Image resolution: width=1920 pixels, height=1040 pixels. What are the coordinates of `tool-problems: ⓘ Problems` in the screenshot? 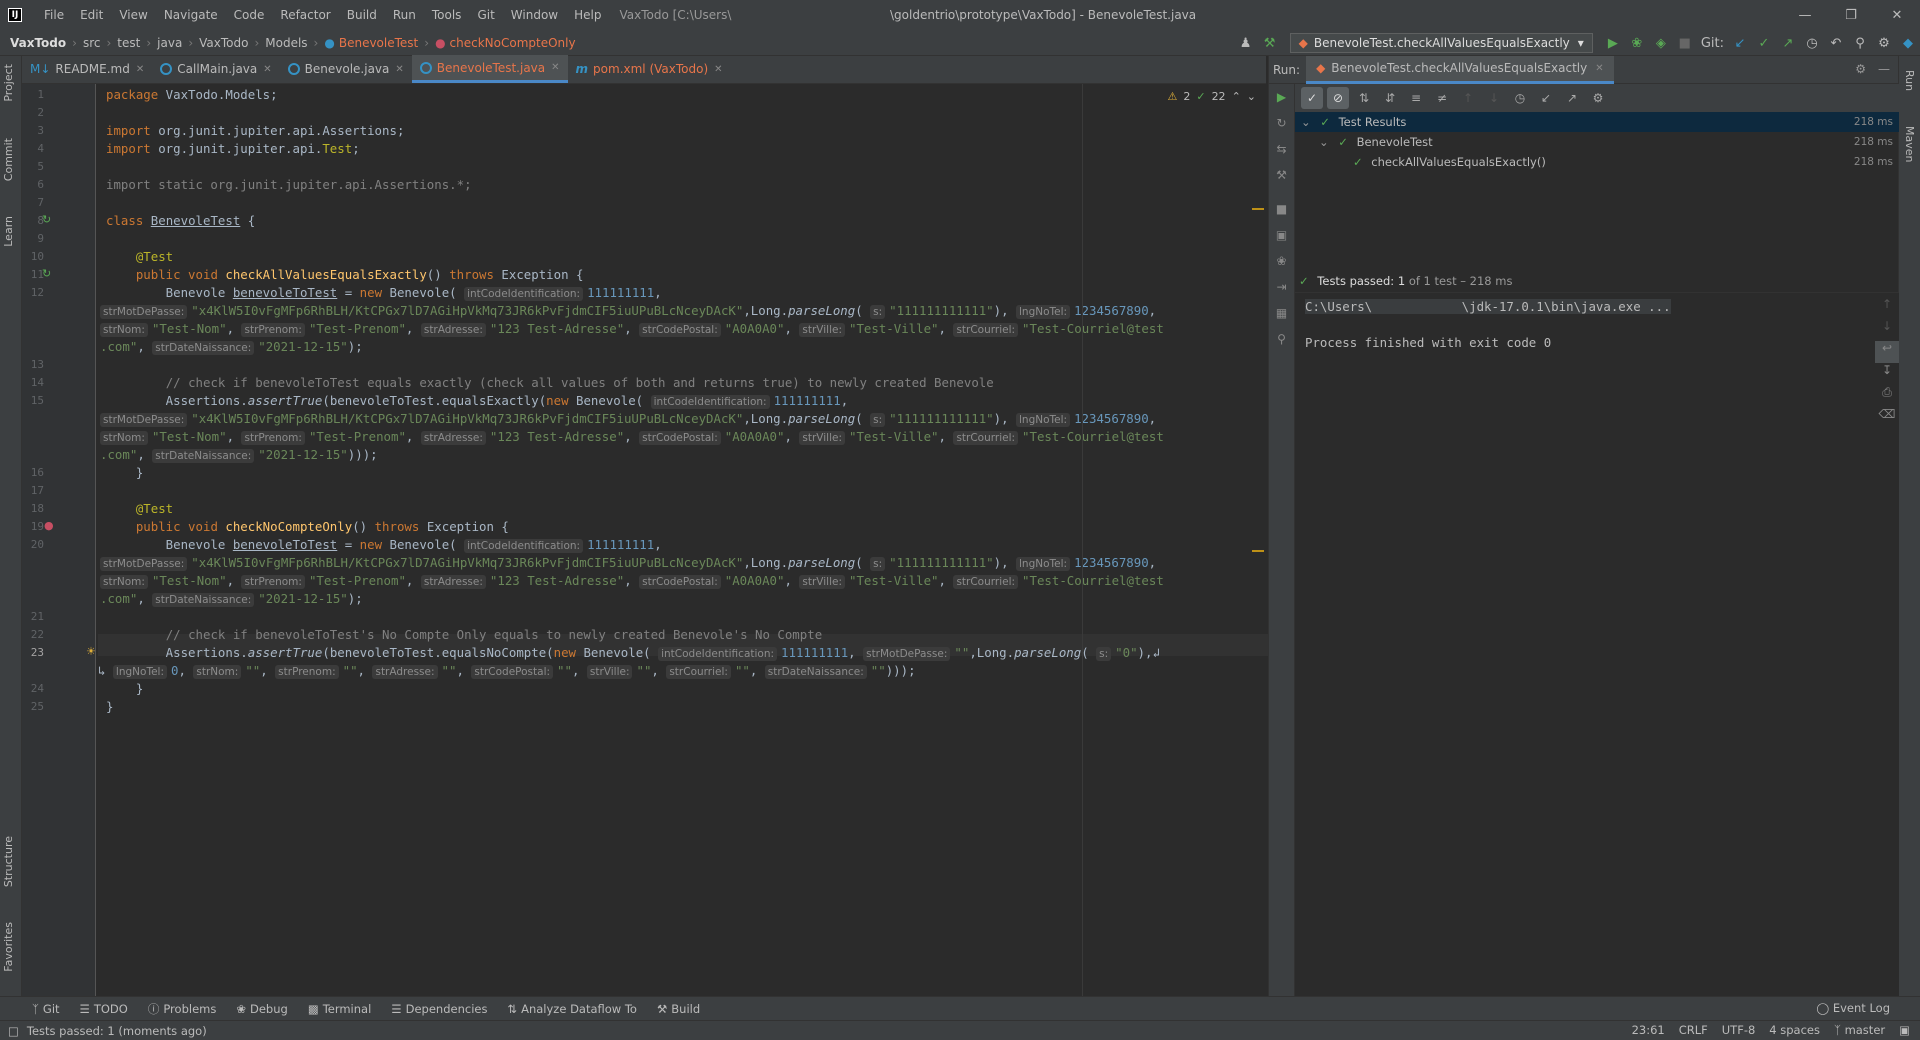 It's located at (182, 1009).